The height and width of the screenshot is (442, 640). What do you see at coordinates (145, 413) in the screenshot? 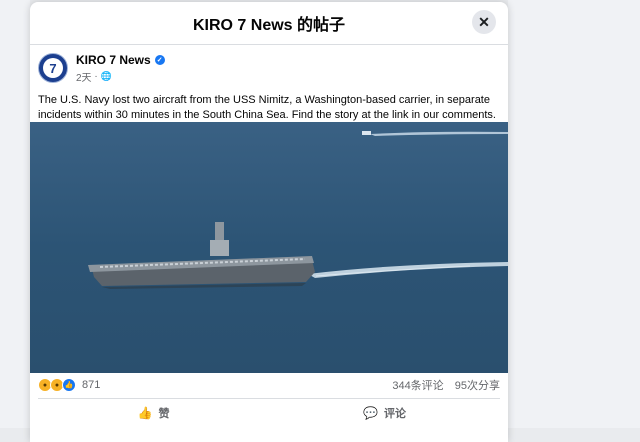
I see `thumbs-up-icon: 👍` at bounding box center [145, 413].